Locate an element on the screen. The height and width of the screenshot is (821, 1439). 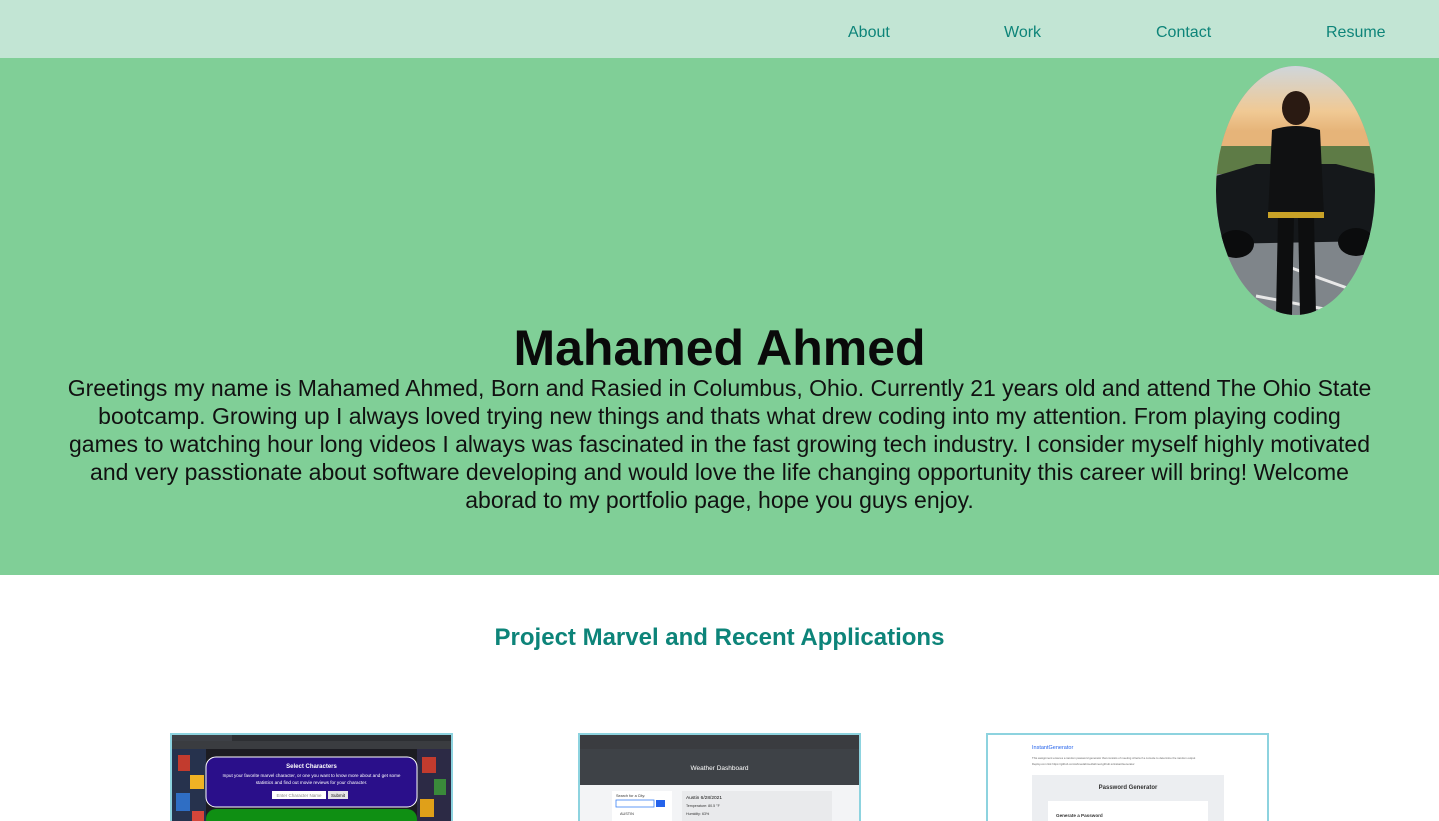
top-nav: About Work Contact Resume is located at coordinates (719, 29).